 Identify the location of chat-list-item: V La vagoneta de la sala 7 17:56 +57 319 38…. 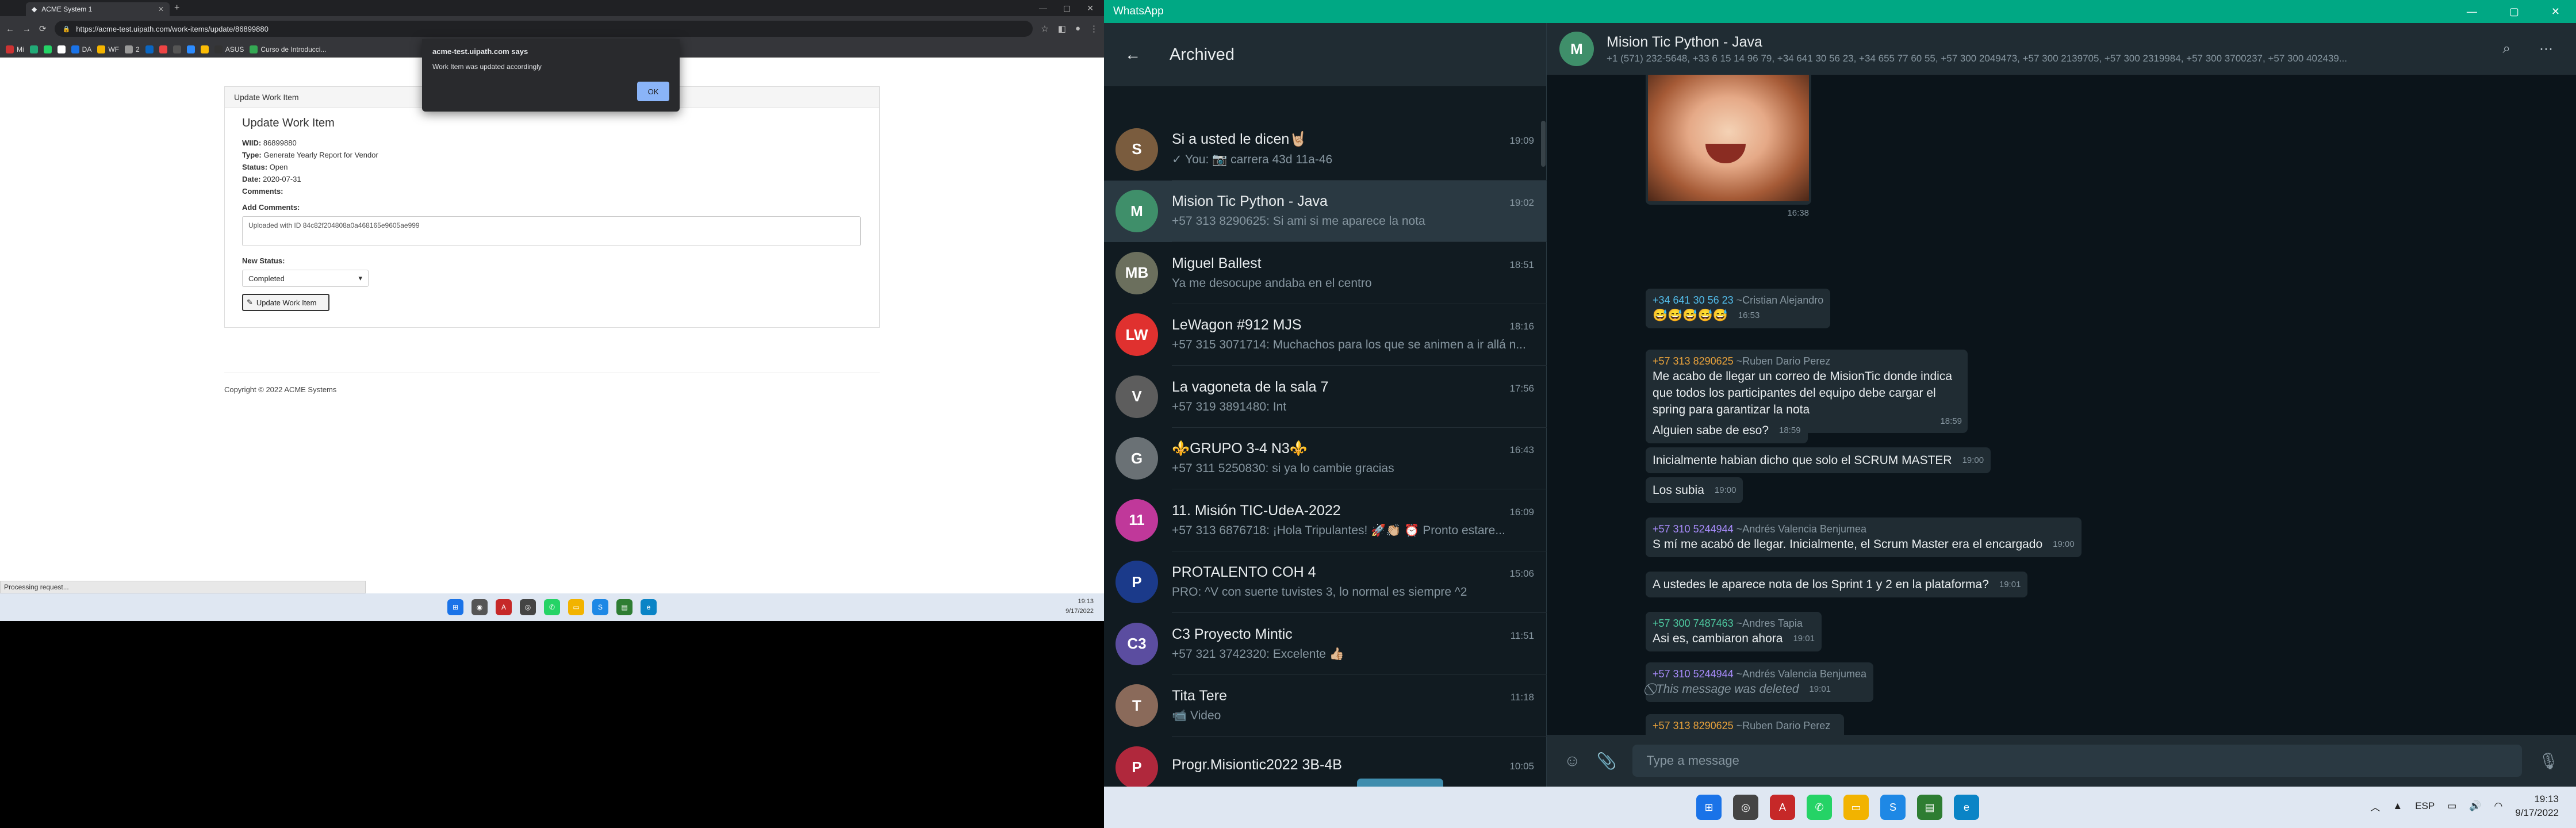
(1325, 397).